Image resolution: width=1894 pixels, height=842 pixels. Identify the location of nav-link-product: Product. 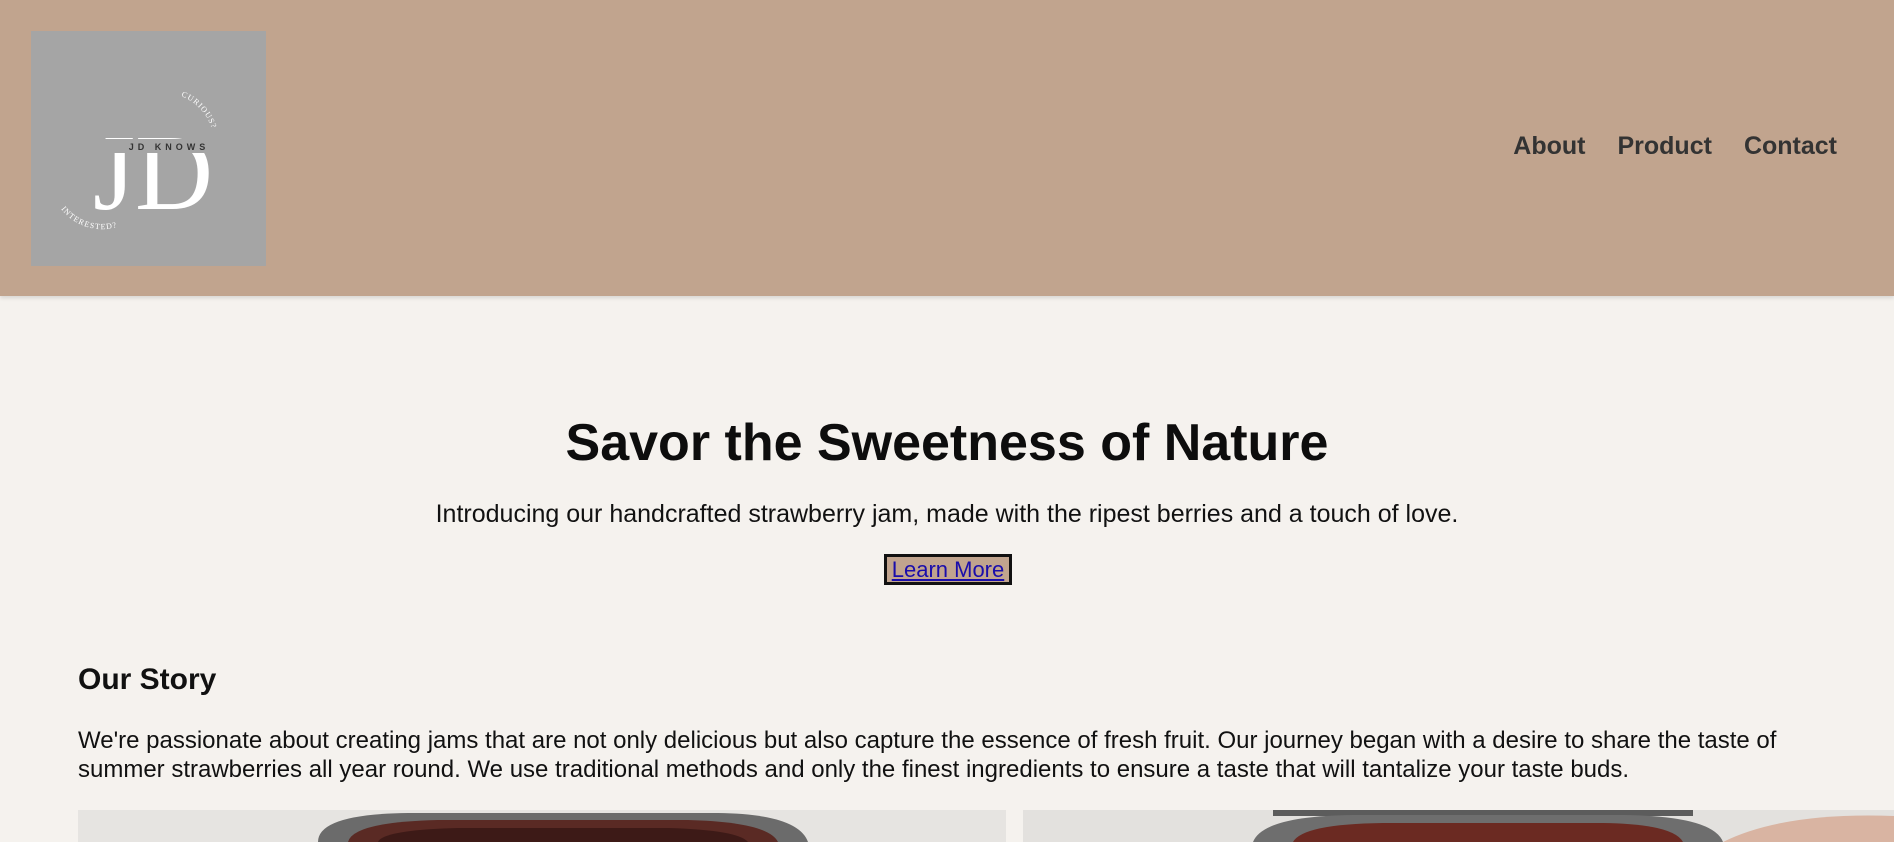
(1664, 146).